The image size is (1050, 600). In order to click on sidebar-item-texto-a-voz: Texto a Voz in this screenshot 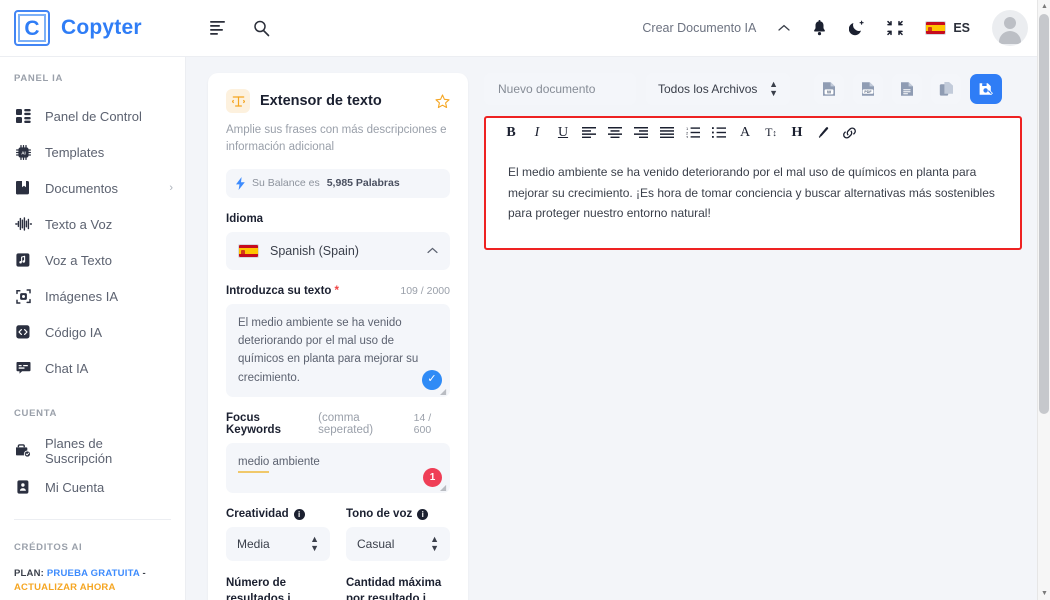, I will do `click(92, 224)`.